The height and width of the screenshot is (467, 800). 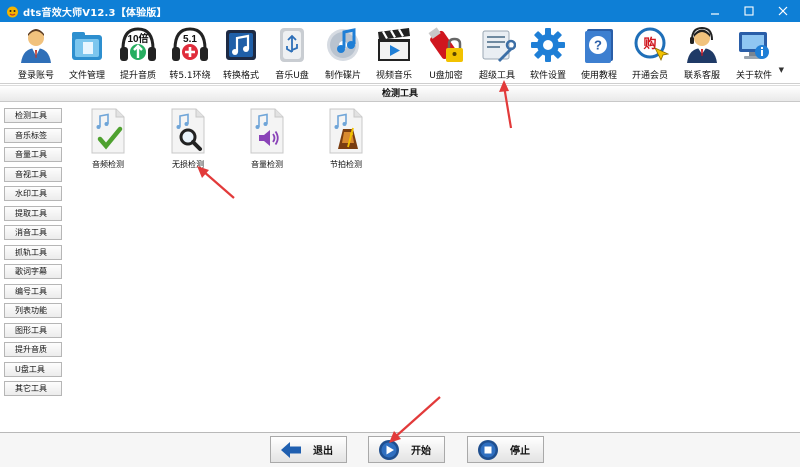 I want to click on svg-text: 10倍, so click(x=137, y=38).